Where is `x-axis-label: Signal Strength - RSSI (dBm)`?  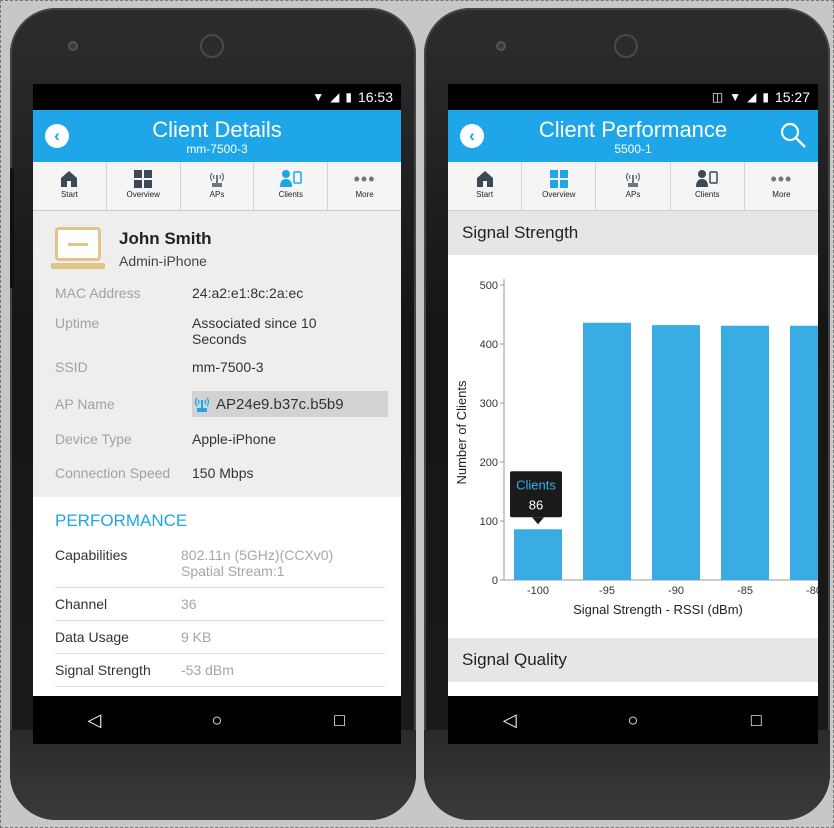 x-axis-label: Signal Strength - RSSI (dBm) is located at coordinates (658, 609).